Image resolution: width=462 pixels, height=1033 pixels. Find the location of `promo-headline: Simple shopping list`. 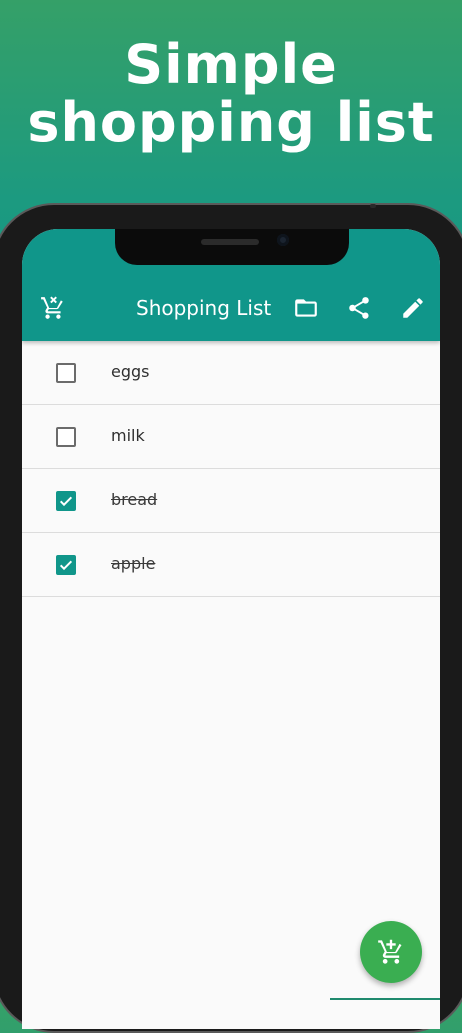

promo-headline: Simple shopping list is located at coordinates (231, 94).